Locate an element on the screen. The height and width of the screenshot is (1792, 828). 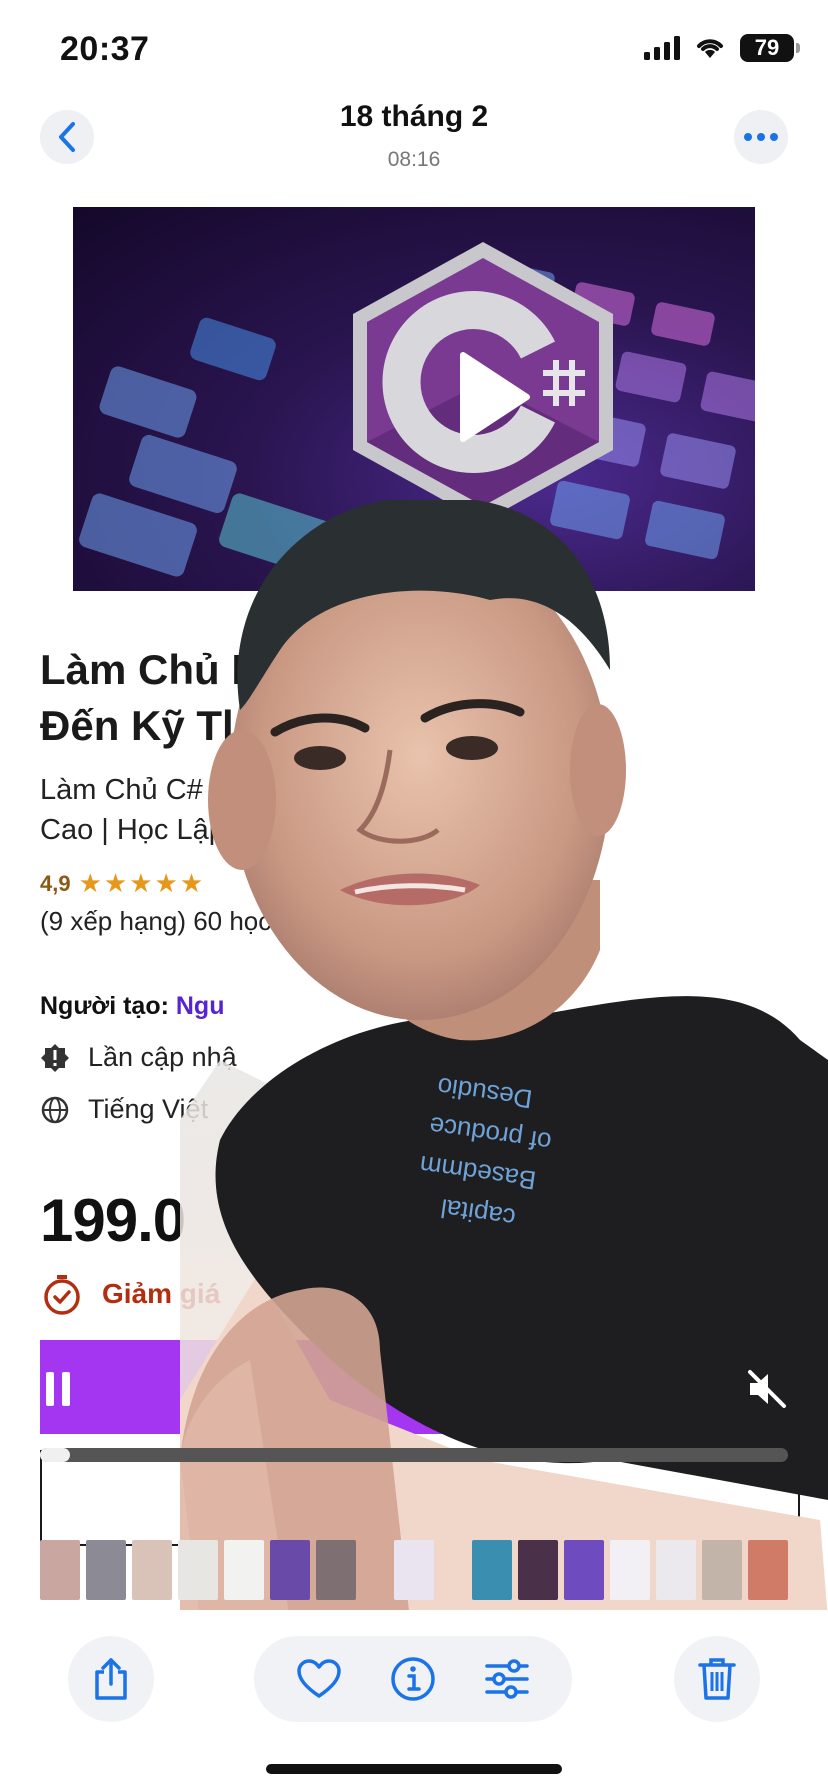
sliders-icon is located at coordinates (507, 1679).